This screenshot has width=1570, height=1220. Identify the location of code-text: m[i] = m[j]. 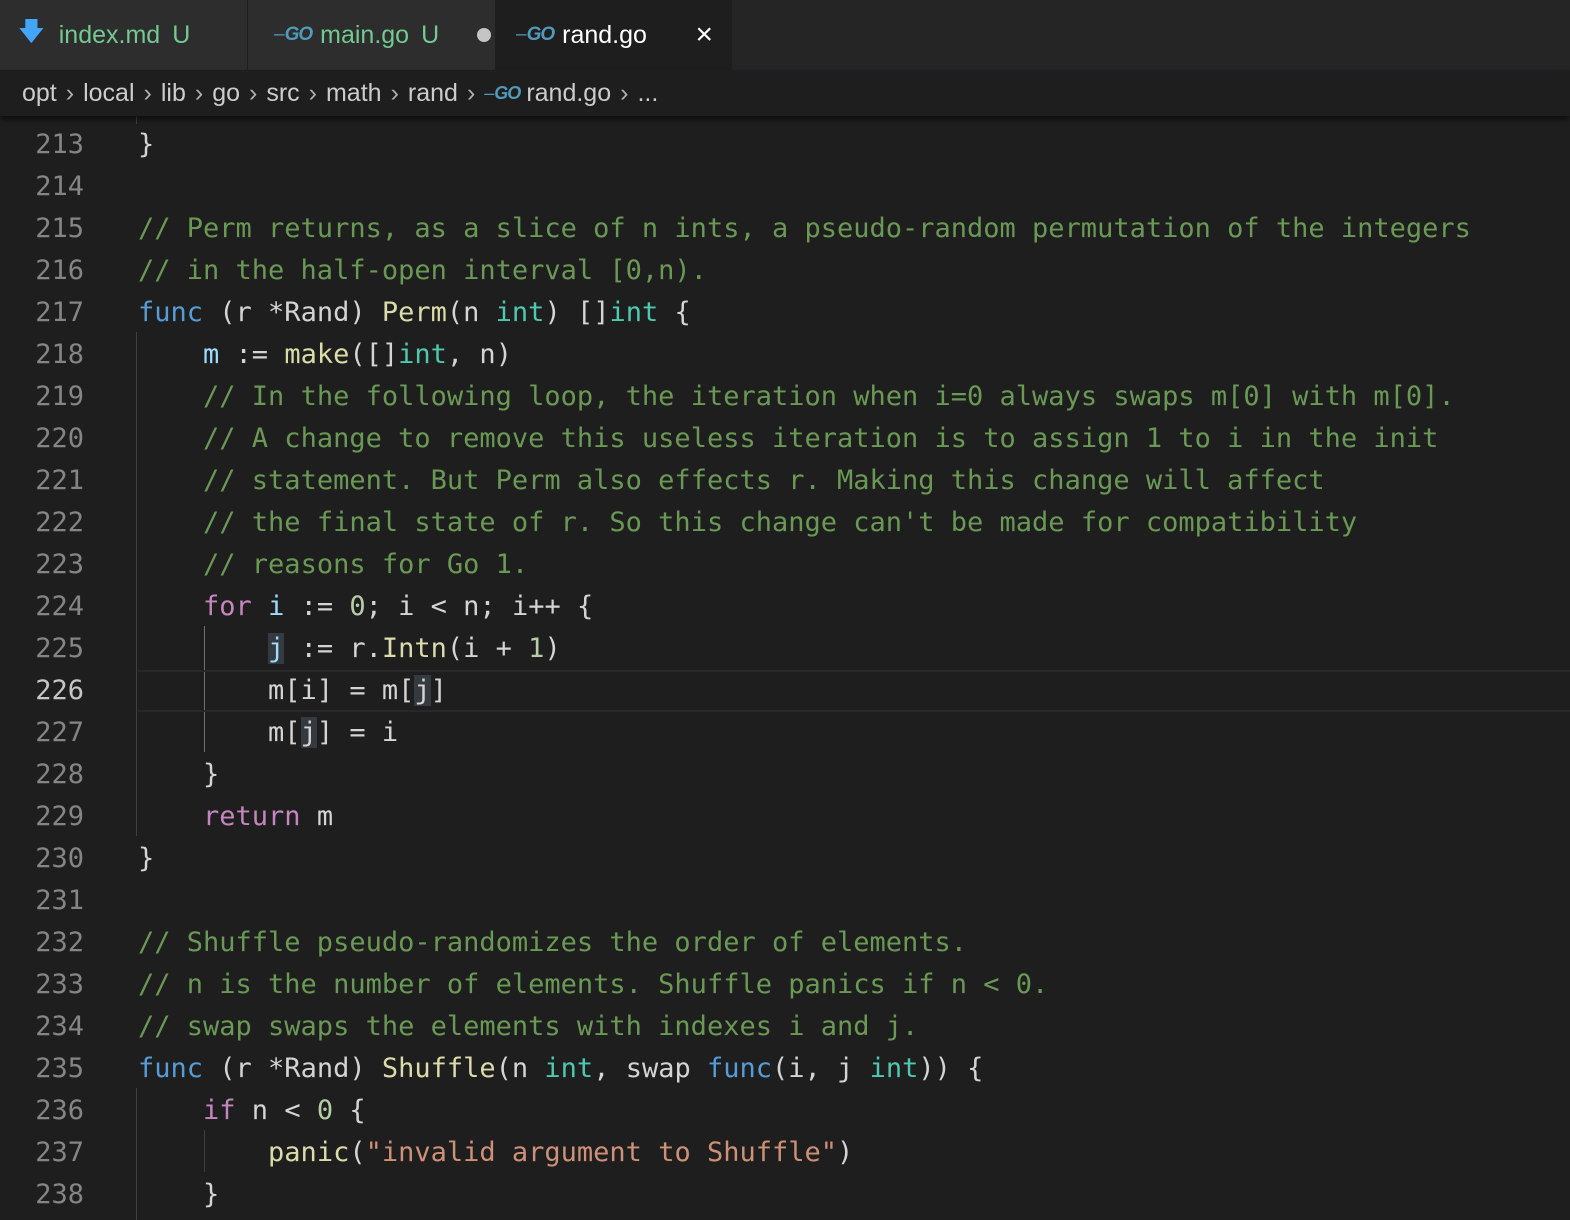
(292, 691).